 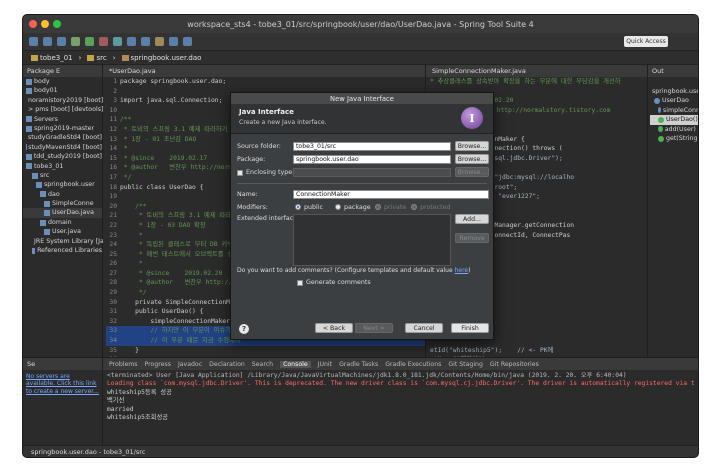 What do you see at coordinates (646, 41) in the screenshot?
I see `quick-access-field: Quick Access` at bounding box center [646, 41].